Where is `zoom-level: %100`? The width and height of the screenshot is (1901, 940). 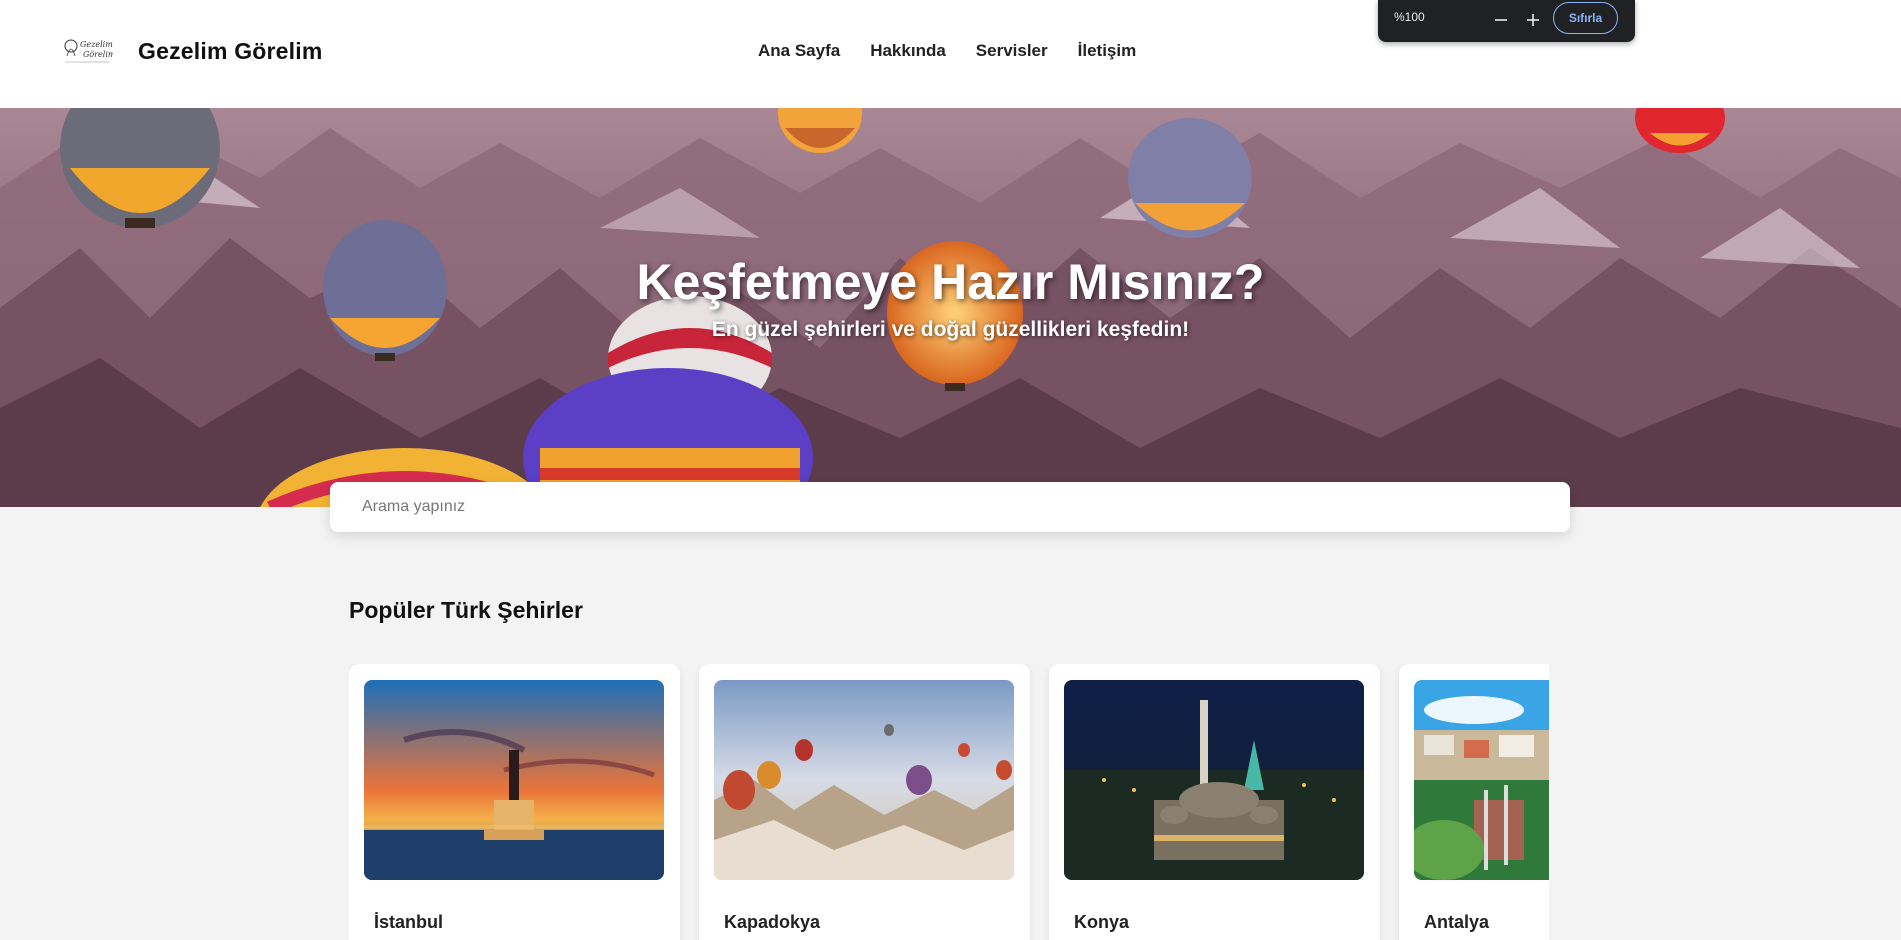 zoom-level: %100 is located at coordinates (1409, 17).